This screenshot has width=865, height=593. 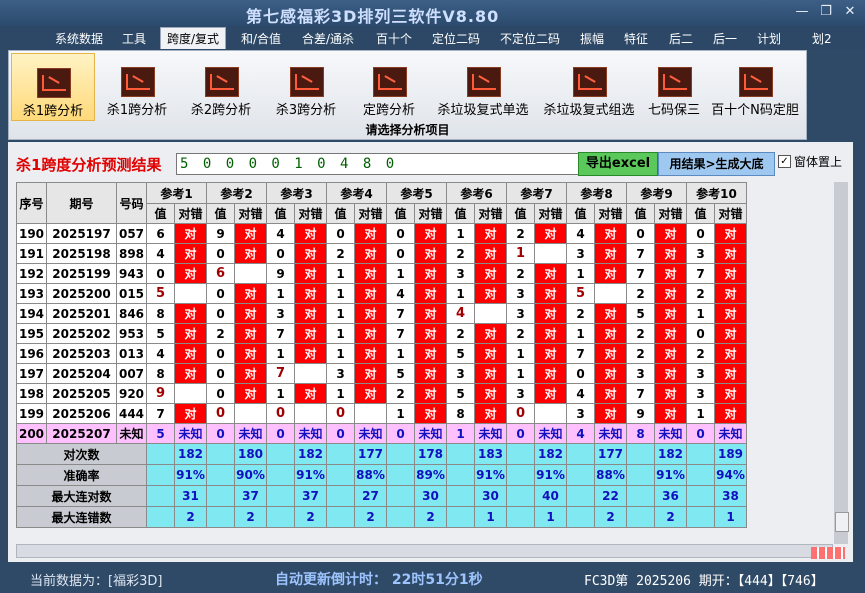 What do you see at coordinates (221, 86) in the screenshot?
I see `ribbon-kill2-span: 杀2跨分析` at bounding box center [221, 86].